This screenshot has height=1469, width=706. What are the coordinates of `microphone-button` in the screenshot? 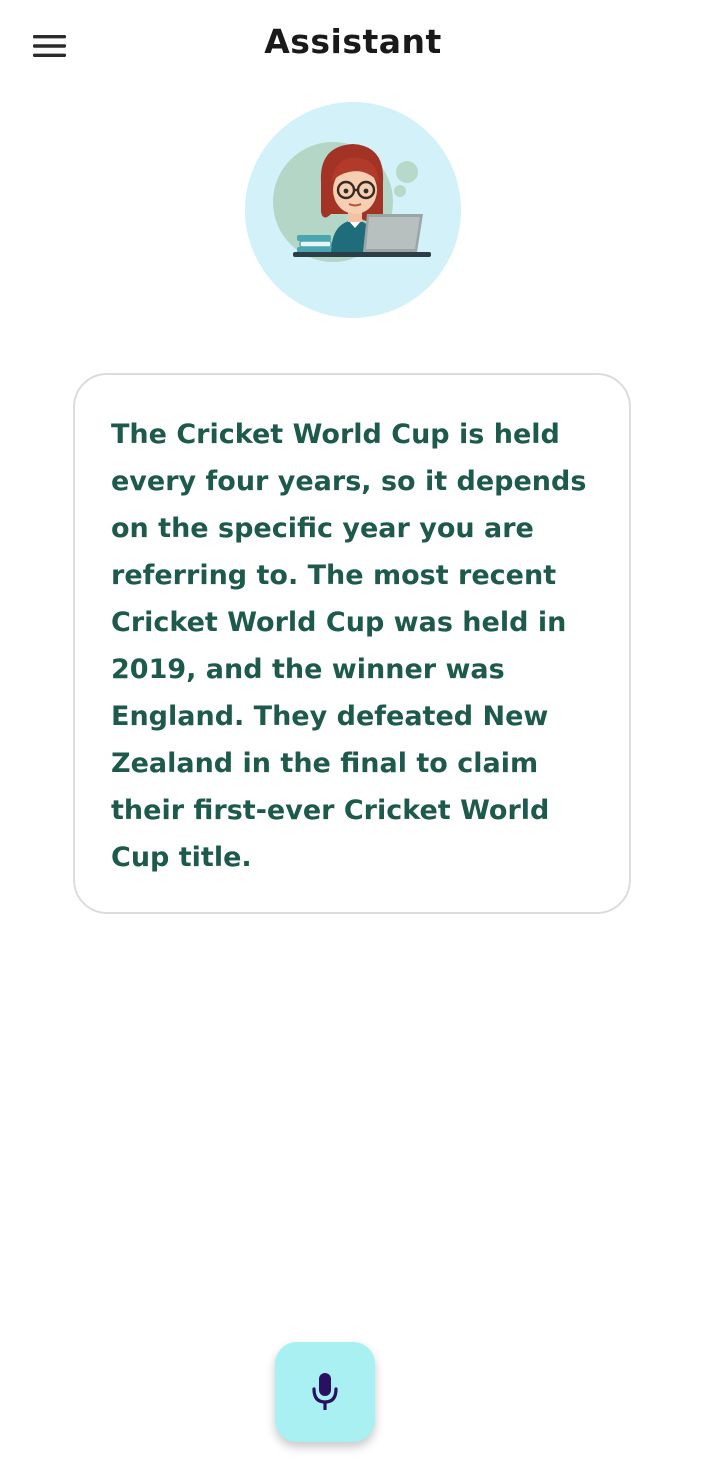 It's located at (325, 1392).